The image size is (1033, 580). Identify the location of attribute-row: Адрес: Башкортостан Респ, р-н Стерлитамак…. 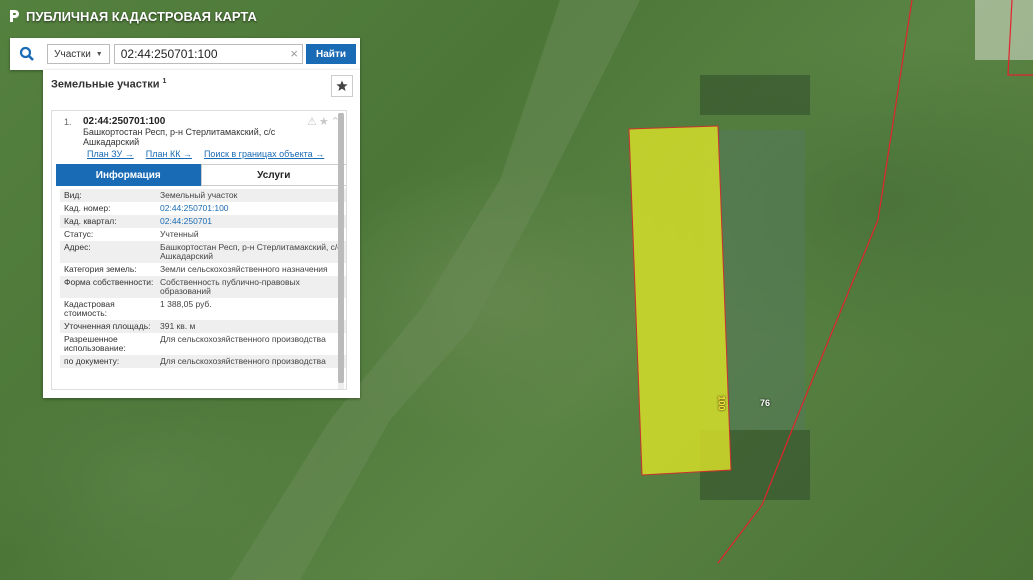
(203, 252).